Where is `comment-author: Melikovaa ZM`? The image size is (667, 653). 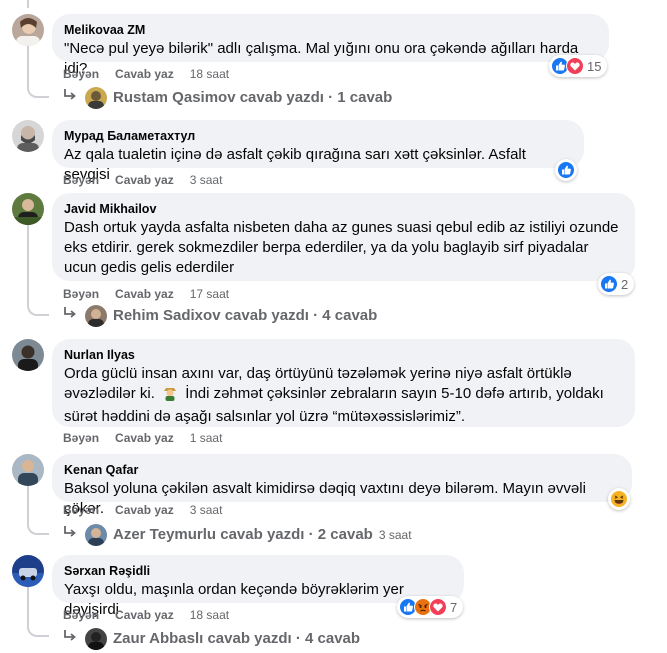 comment-author: Melikovaa ZM is located at coordinates (330, 30).